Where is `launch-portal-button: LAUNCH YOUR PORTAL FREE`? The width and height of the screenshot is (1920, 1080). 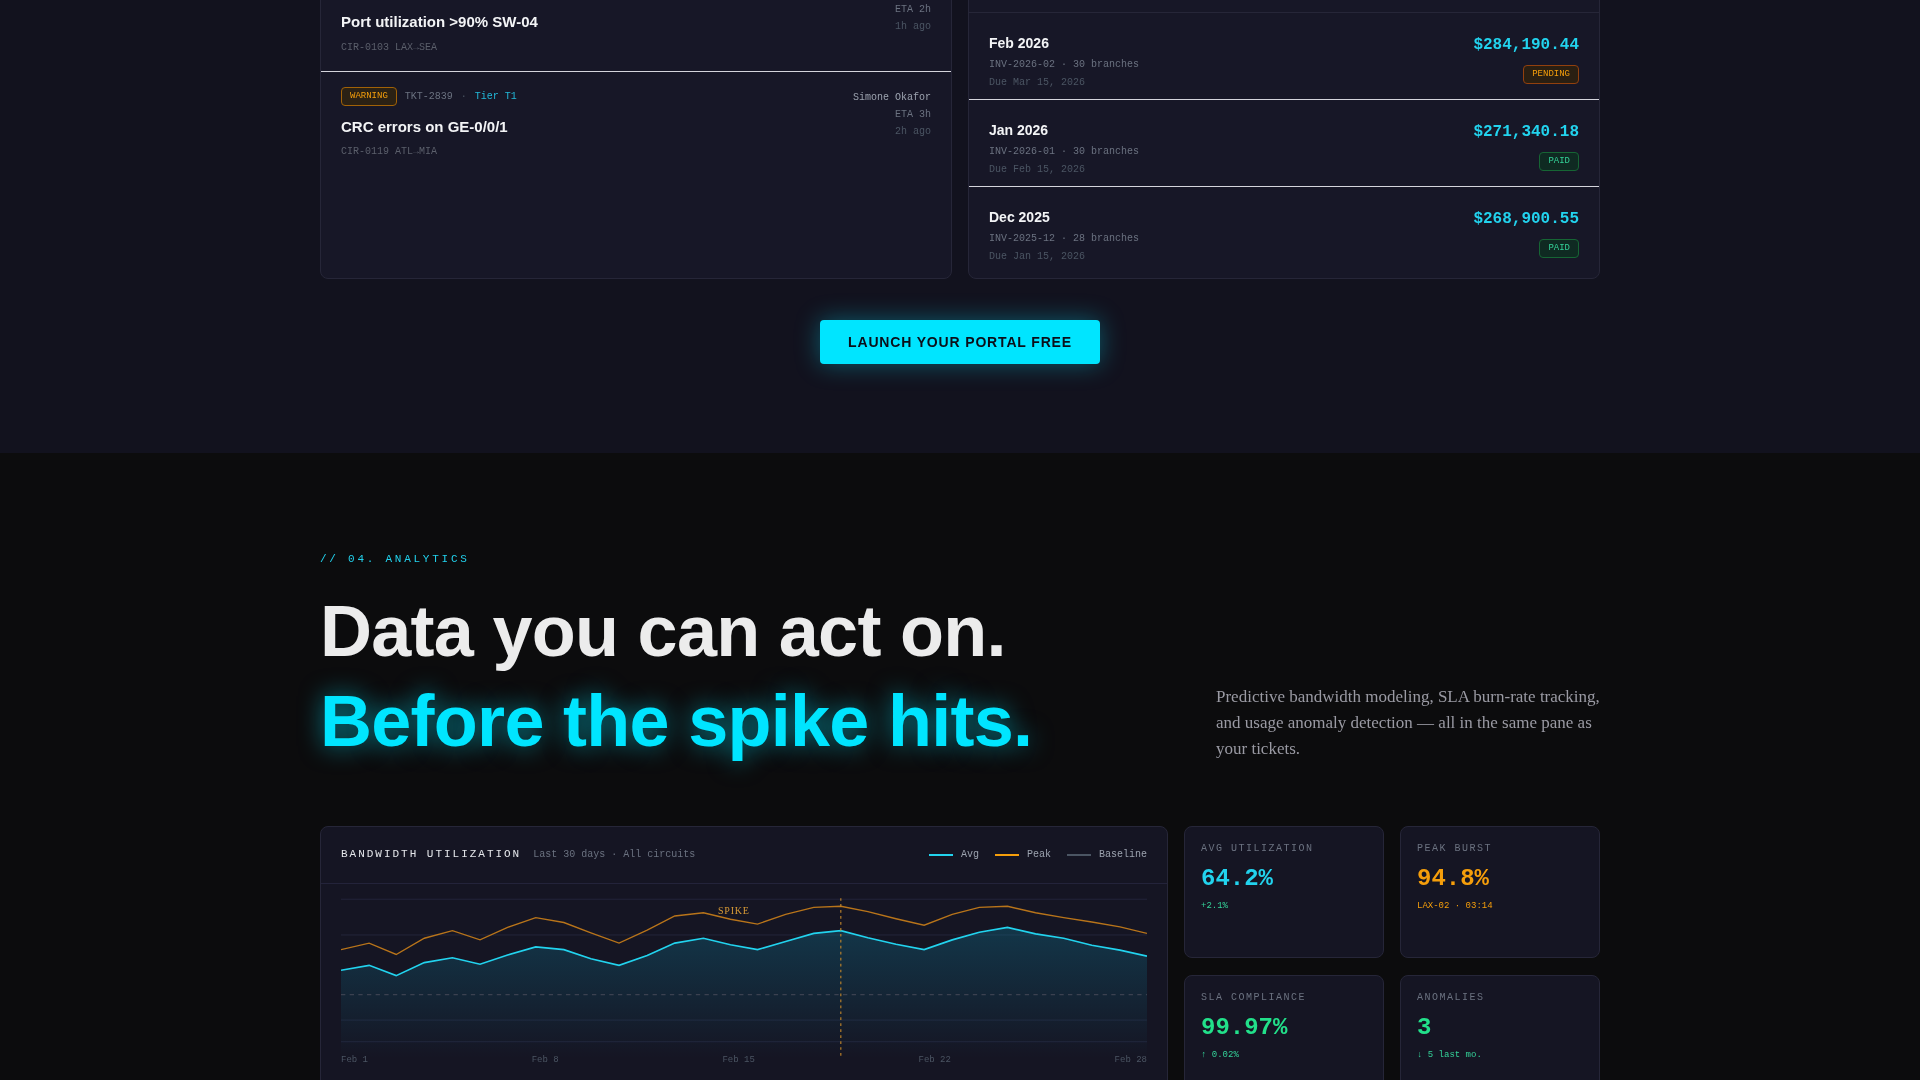 launch-portal-button: LAUNCH YOUR PORTAL FREE is located at coordinates (960, 342).